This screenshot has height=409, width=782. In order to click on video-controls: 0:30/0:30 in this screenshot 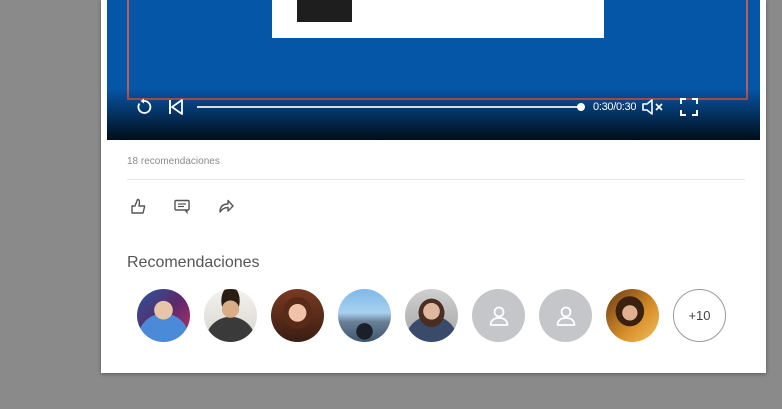, I will do `click(433, 107)`.